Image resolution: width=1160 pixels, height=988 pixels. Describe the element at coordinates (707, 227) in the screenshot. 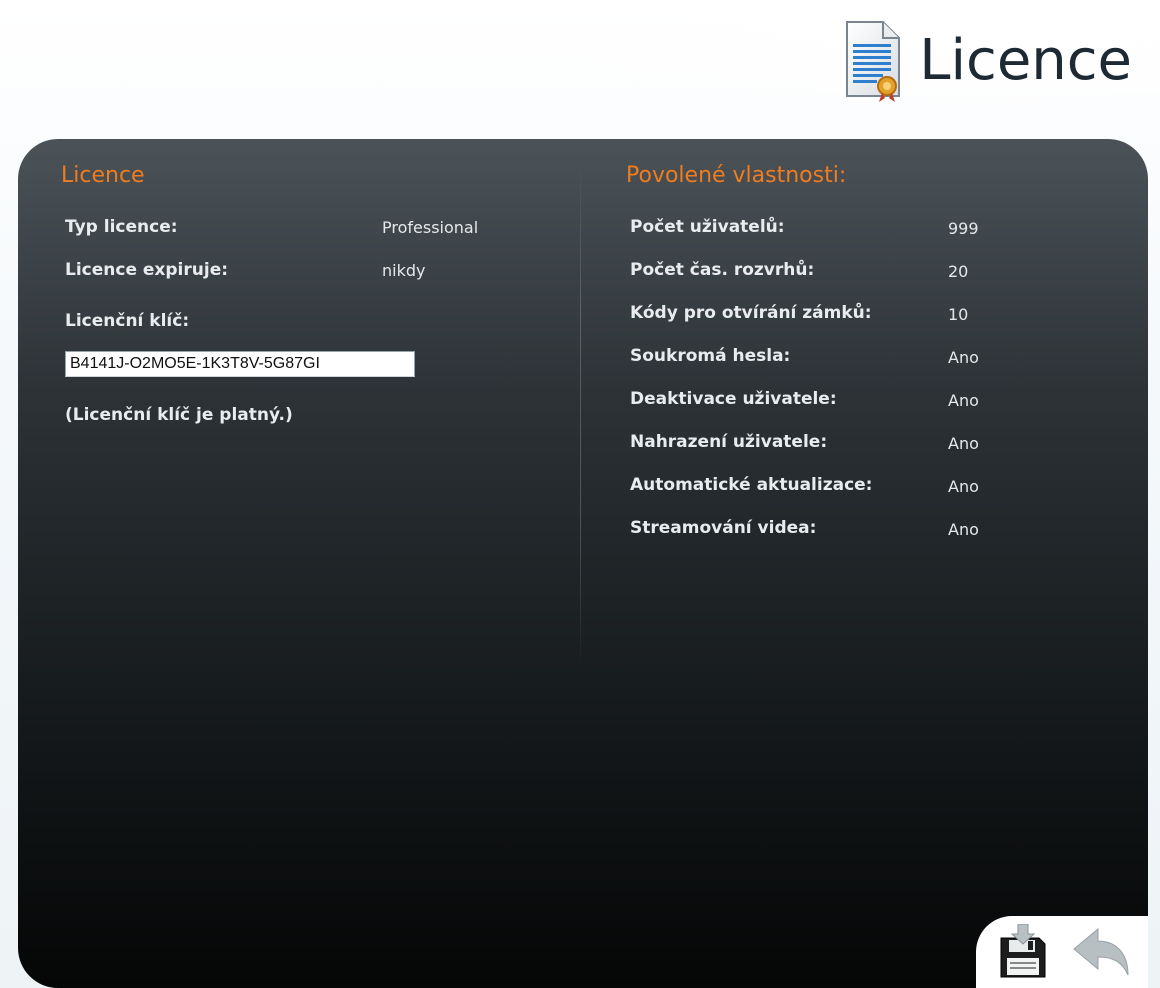

I see `feature-label: Počet uživatelů:` at that location.